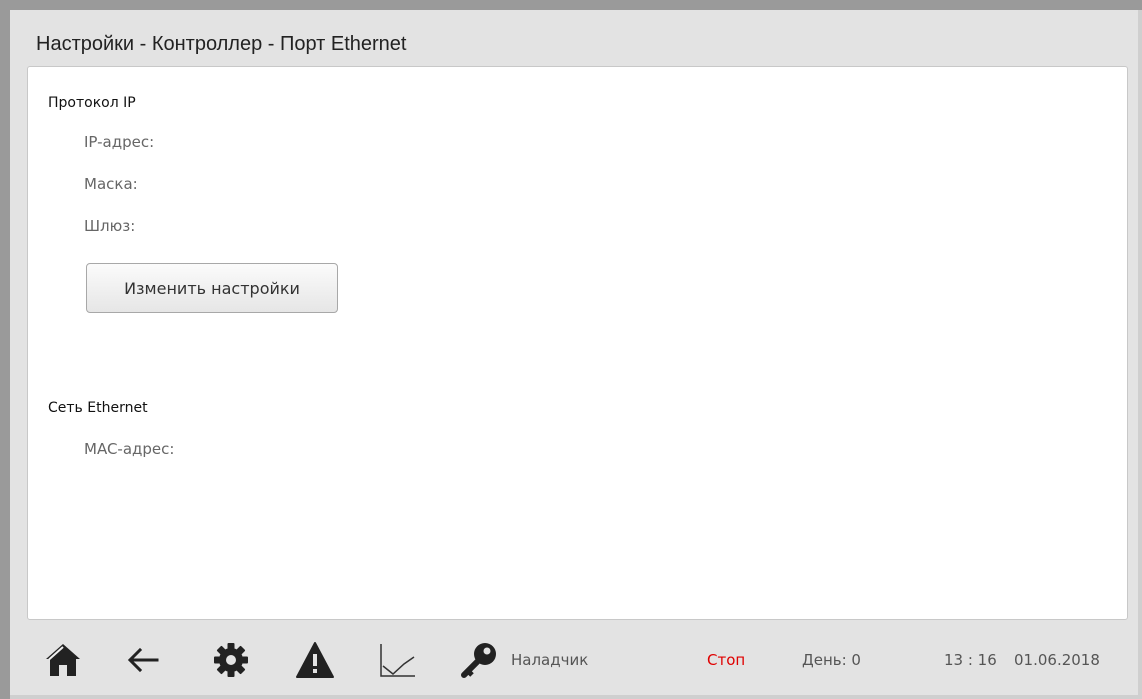 The image size is (1142, 699). I want to click on back-arrow-icon, so click(143, 660).